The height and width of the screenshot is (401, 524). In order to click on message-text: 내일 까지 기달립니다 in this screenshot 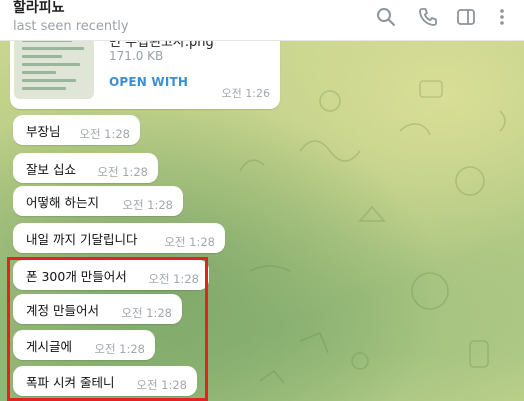, I will do `click(82, 239)`.